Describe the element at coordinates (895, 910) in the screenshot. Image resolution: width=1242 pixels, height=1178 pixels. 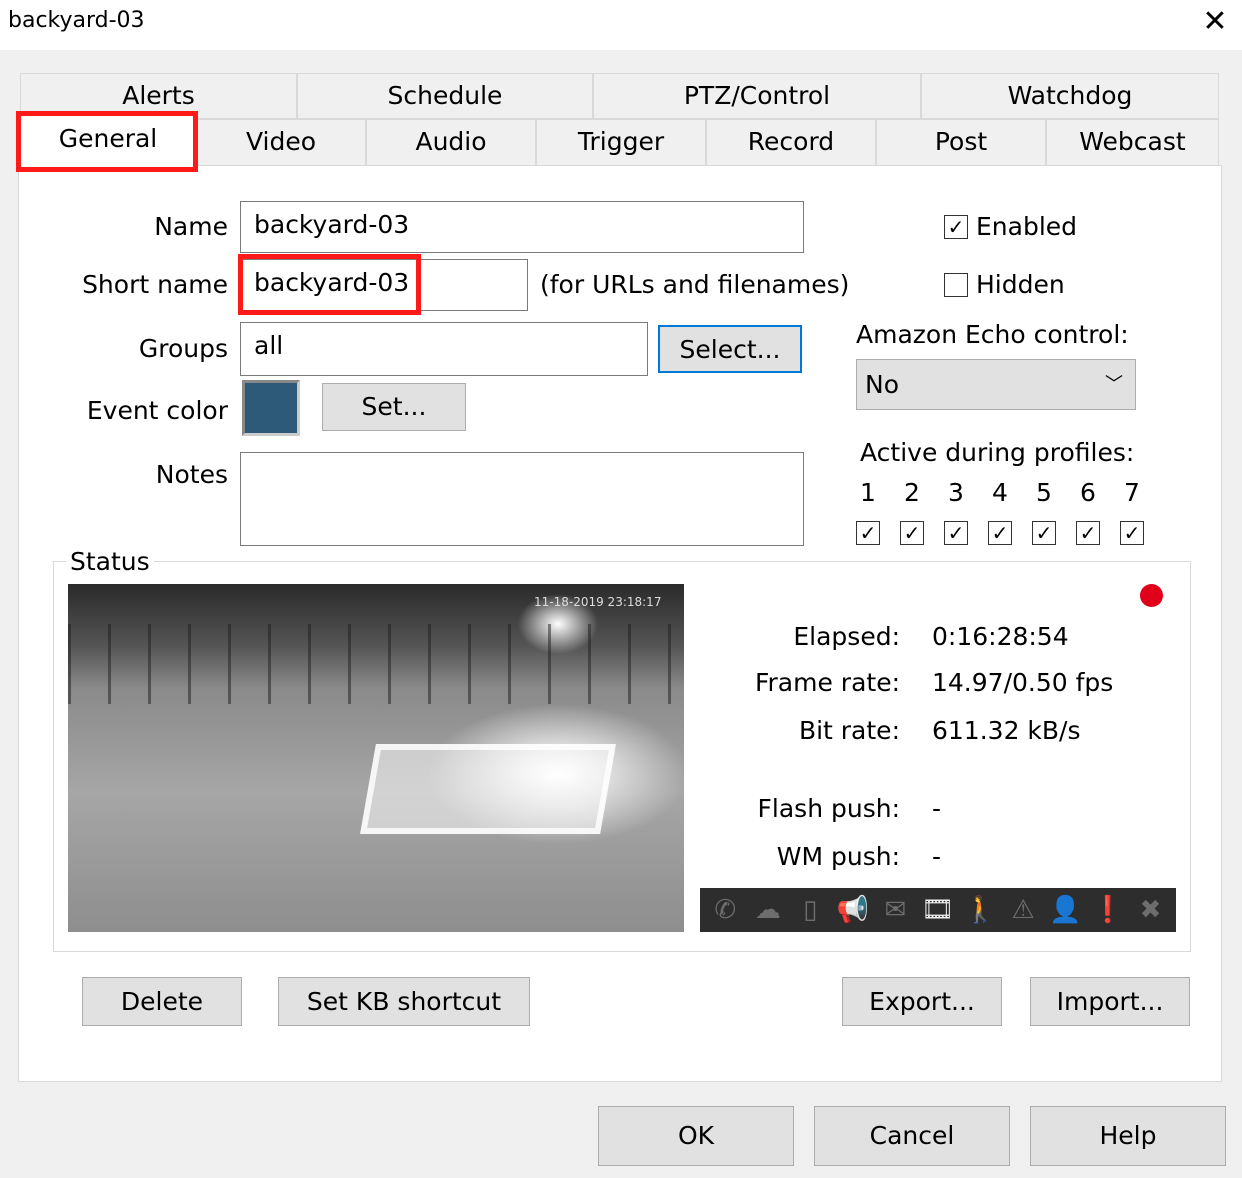
I see `email-icon: ✉` at that location.